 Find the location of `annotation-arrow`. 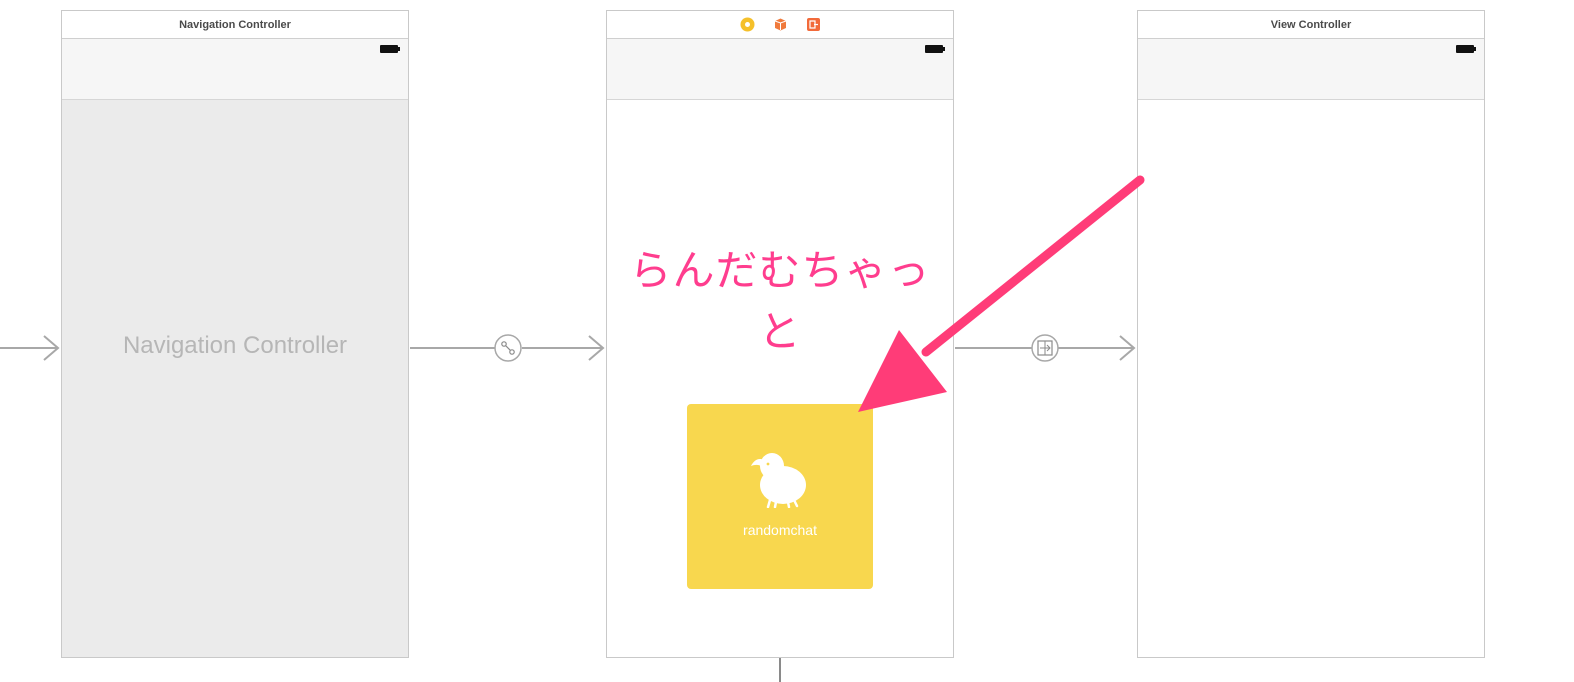

annotation-arrow is located at coordinates (1001, 293).